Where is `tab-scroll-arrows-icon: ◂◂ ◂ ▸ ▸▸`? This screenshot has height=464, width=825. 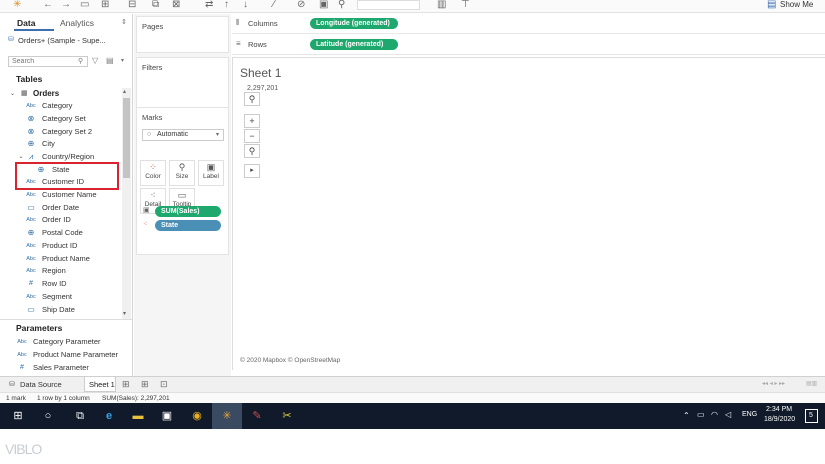 tab-scroll-arrows-icon: ◂◂ ◂ ▸ ▸▸ is located at coordinates (773, 383).